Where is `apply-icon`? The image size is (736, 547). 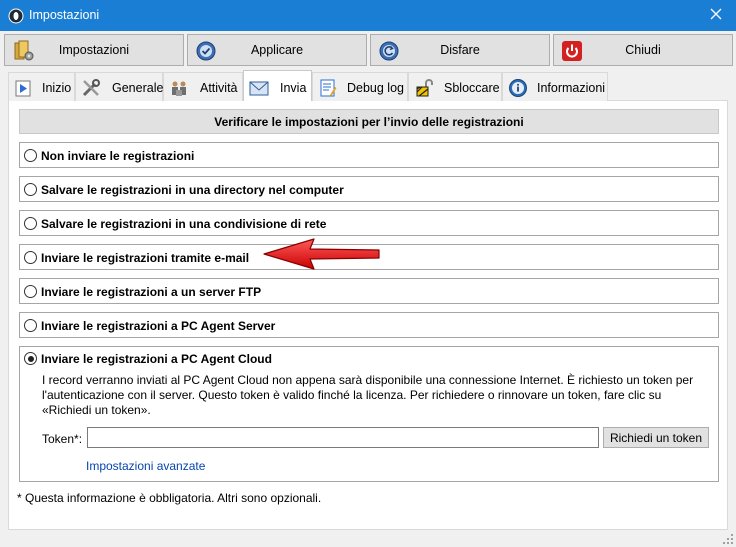
apply-icon is located at coordinates (206, 51).